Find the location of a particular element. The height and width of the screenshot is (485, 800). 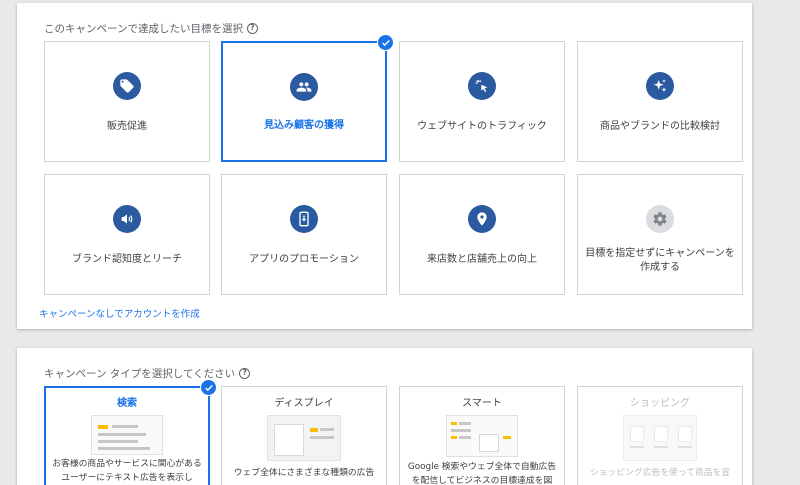

goal-website-traffic: ウェブサイトのトラフィック is located at coordinates (482, 101).